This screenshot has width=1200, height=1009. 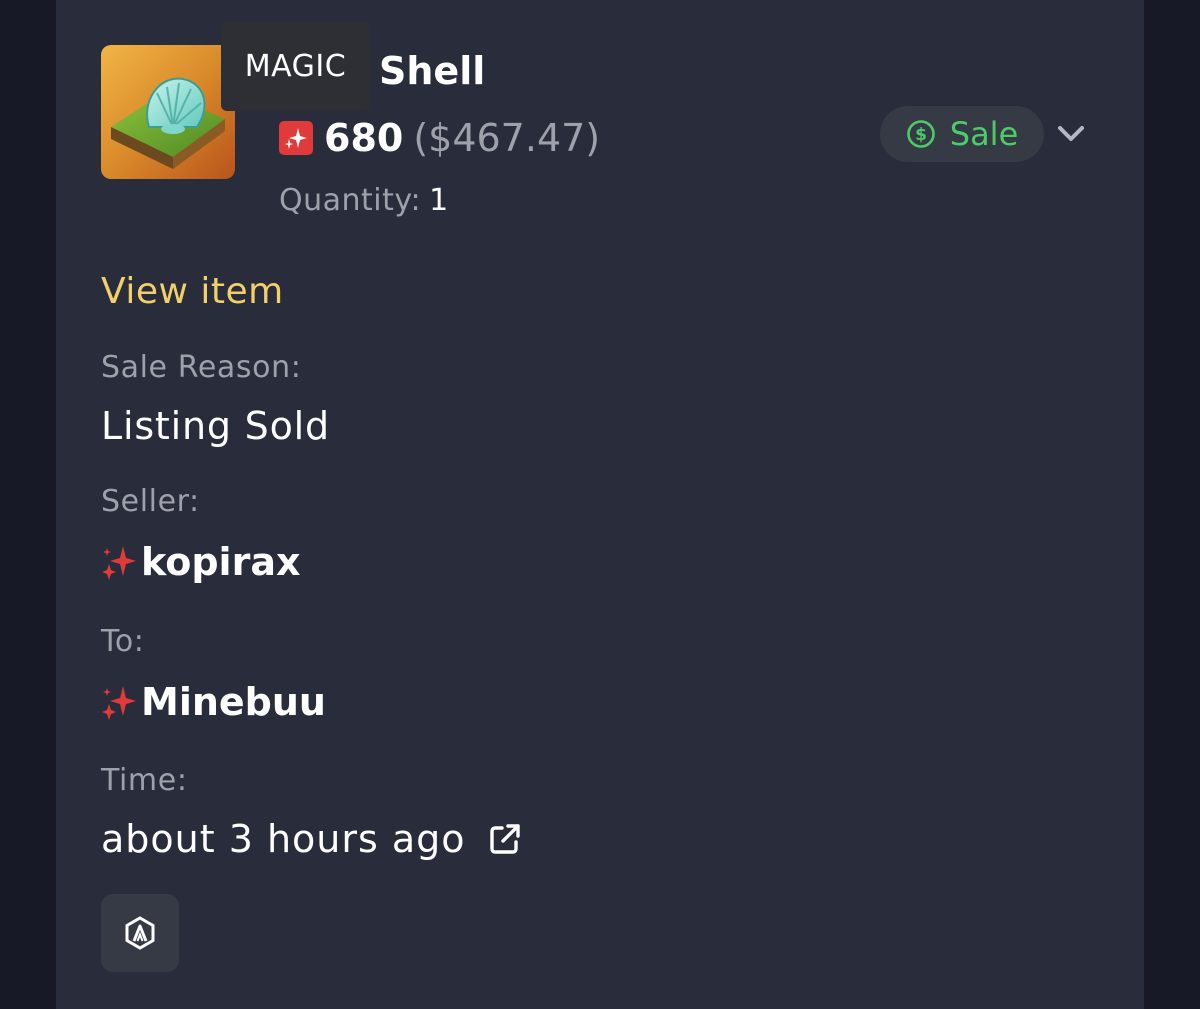 I want to click on dollar-circle-icon: $, so click(x=920, y=134).